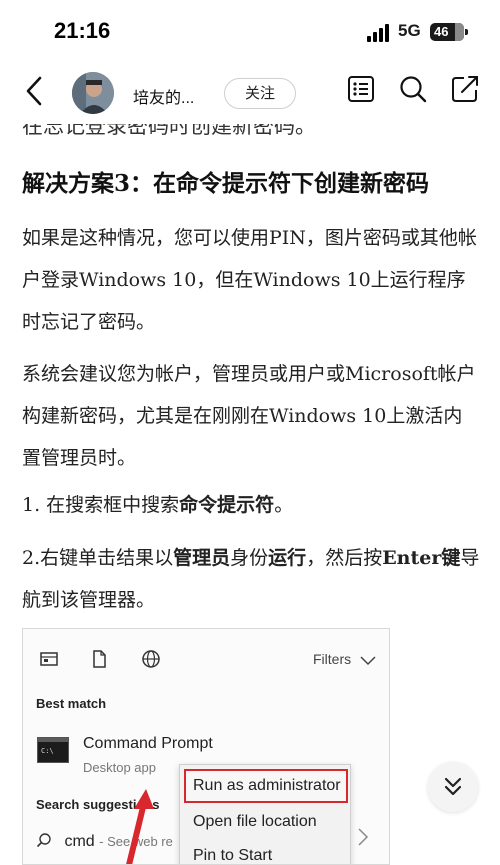 This screenshot has width=500, height=865. What do you see at coordinates (49, 659) in the screenshot?
I see `grid-icon` at bounding box center [49, 659].